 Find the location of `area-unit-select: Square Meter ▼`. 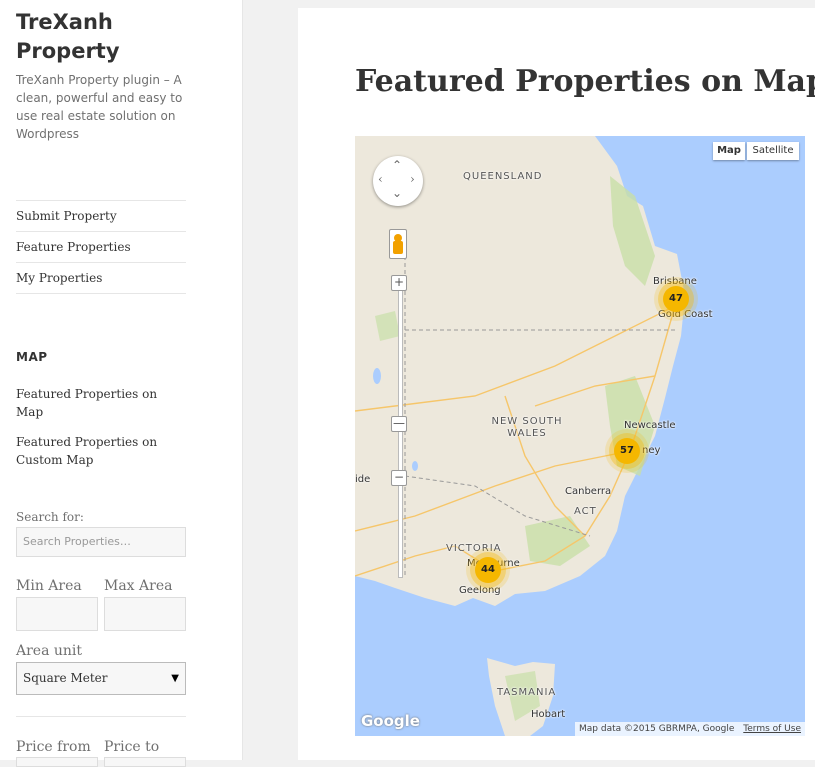

area-unit-select: Square Meter ▼ is located at coordinates (101, 678).